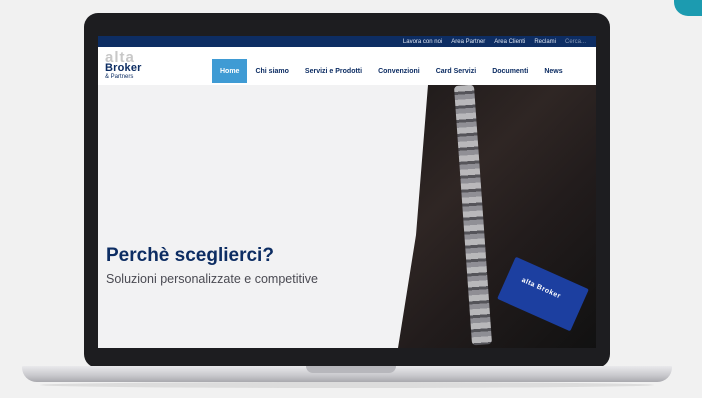 The height and width of the screenshot is (398, 702). I want to click on laptop-notch, so click(351, 369).